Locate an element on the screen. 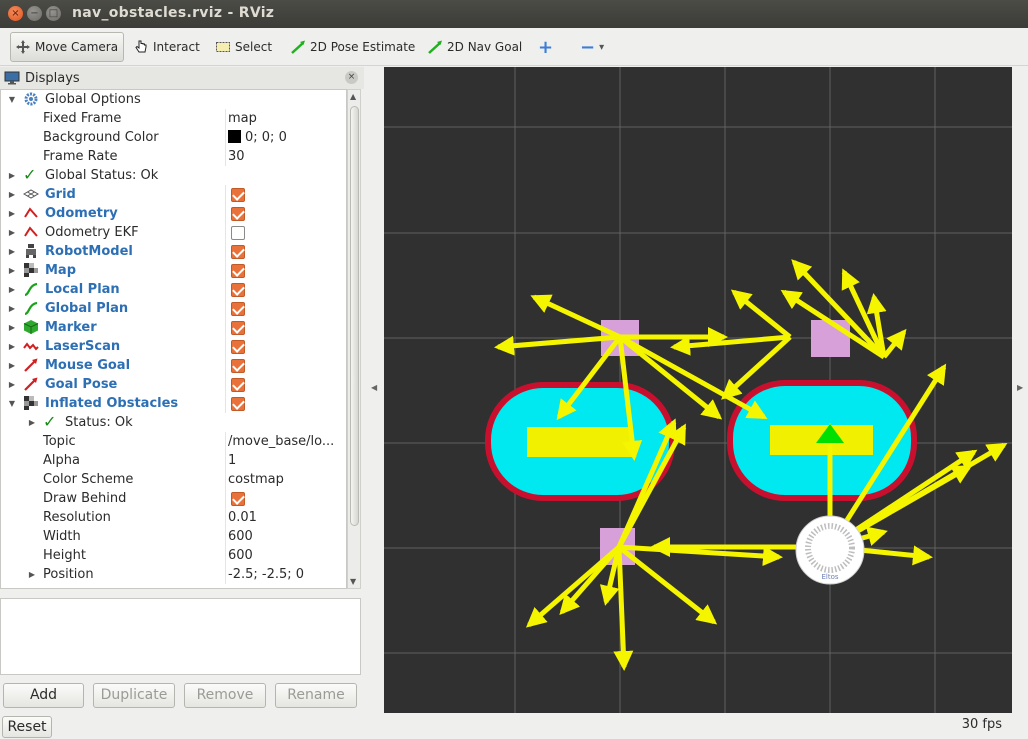 The height and width of the screenshot is (739, 1028). duplicate-button: Duplicate is located at coordinates (134, 695).